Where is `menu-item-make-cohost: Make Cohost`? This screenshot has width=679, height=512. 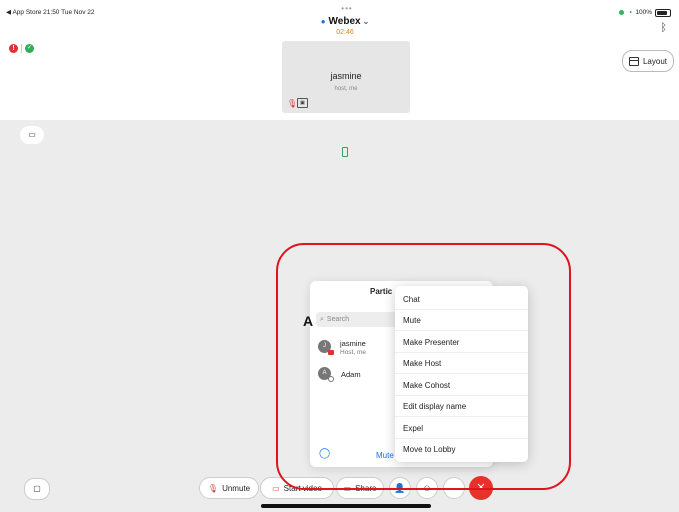
menu-item-make-cohost: Make Cohost is located at coordinates (461, 385).